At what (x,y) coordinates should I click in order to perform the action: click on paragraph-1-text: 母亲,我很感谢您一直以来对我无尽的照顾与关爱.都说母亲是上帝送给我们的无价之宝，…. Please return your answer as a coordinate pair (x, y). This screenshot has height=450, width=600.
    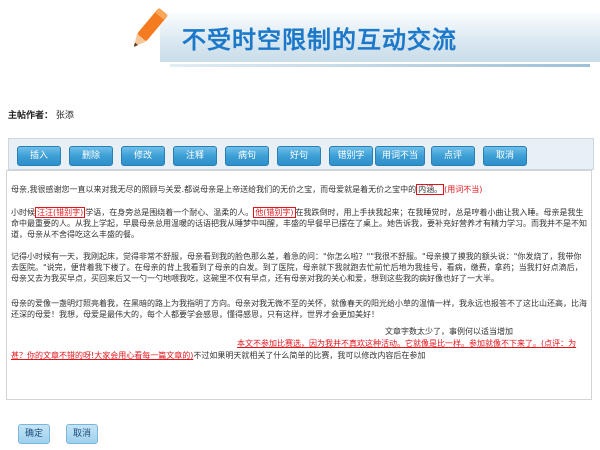
    Looking at the image, I should click on (214, 189).